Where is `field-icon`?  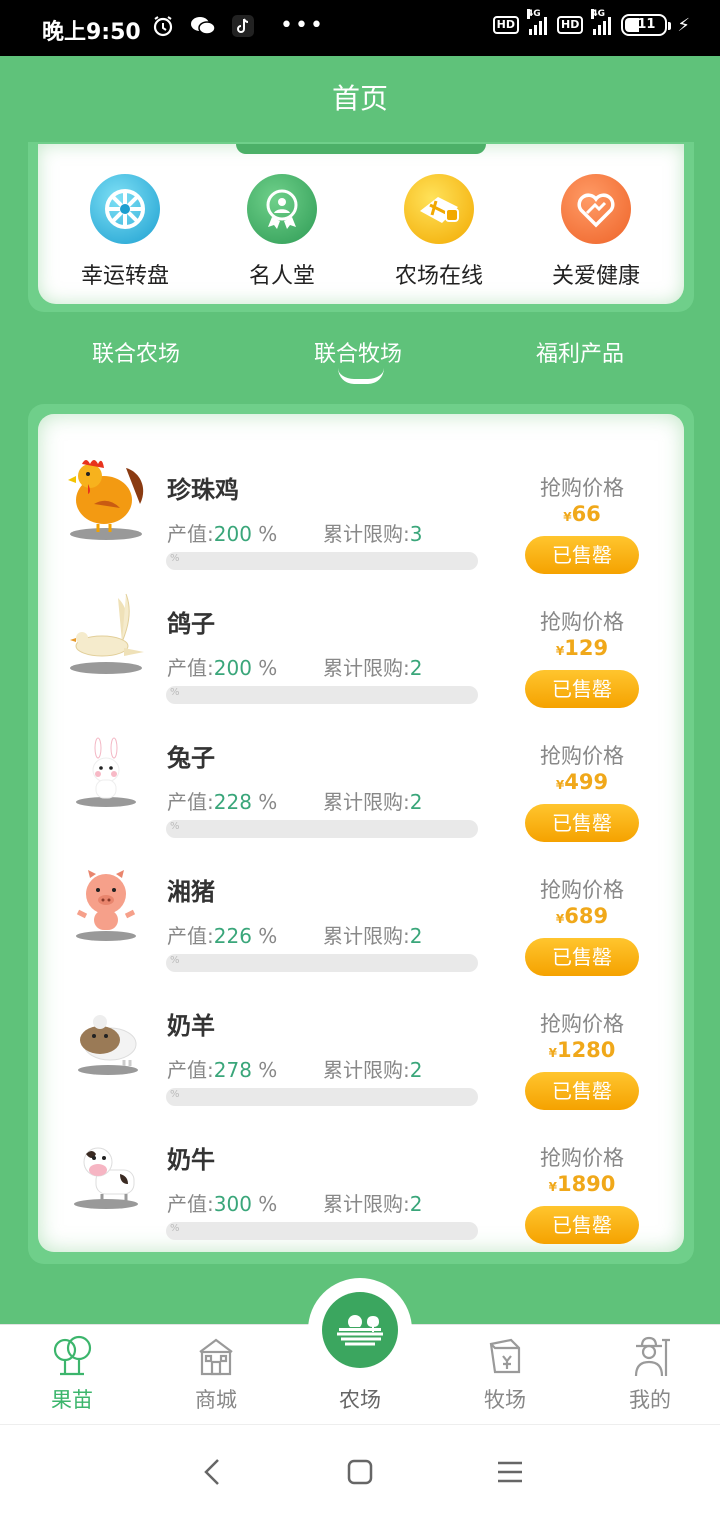
field-icon is located at coordinates (360, 1330).